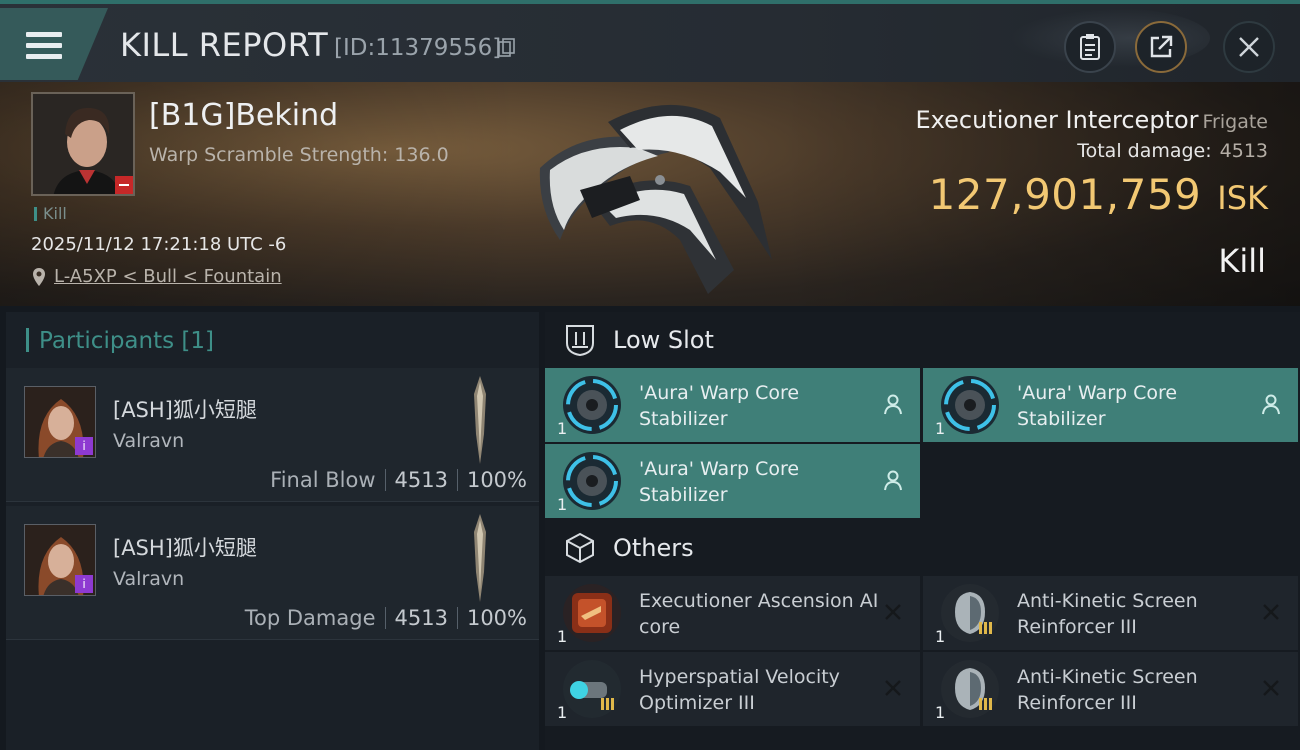  Describe the element at coordinates (922, 340) in the screenshot. I see `low-slot-header: Low Slot` at that location.